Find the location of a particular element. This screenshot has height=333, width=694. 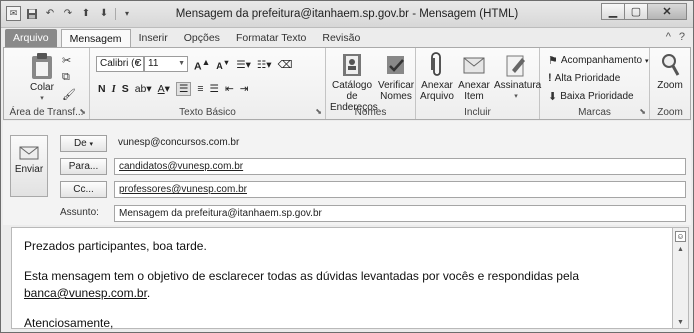

window-controls: ▁ ▢ ✕ is located at coordinates (644, 11).